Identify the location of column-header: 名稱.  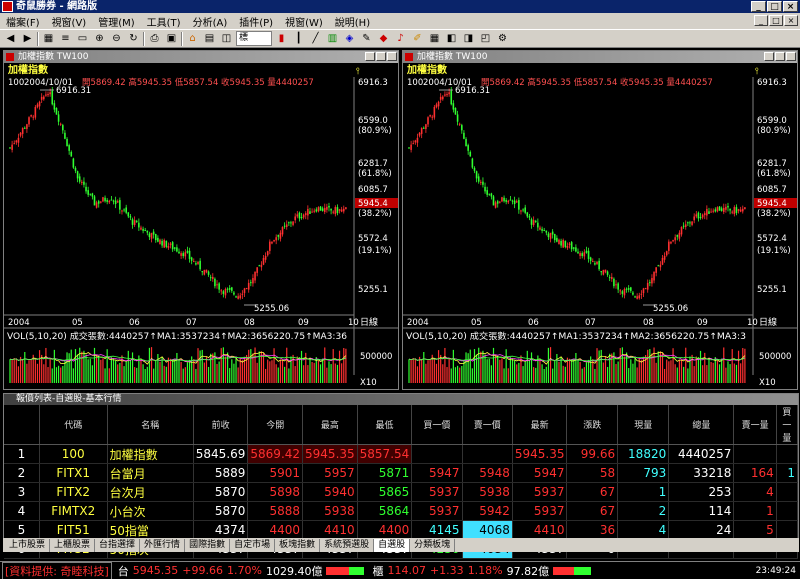
(150, 425).